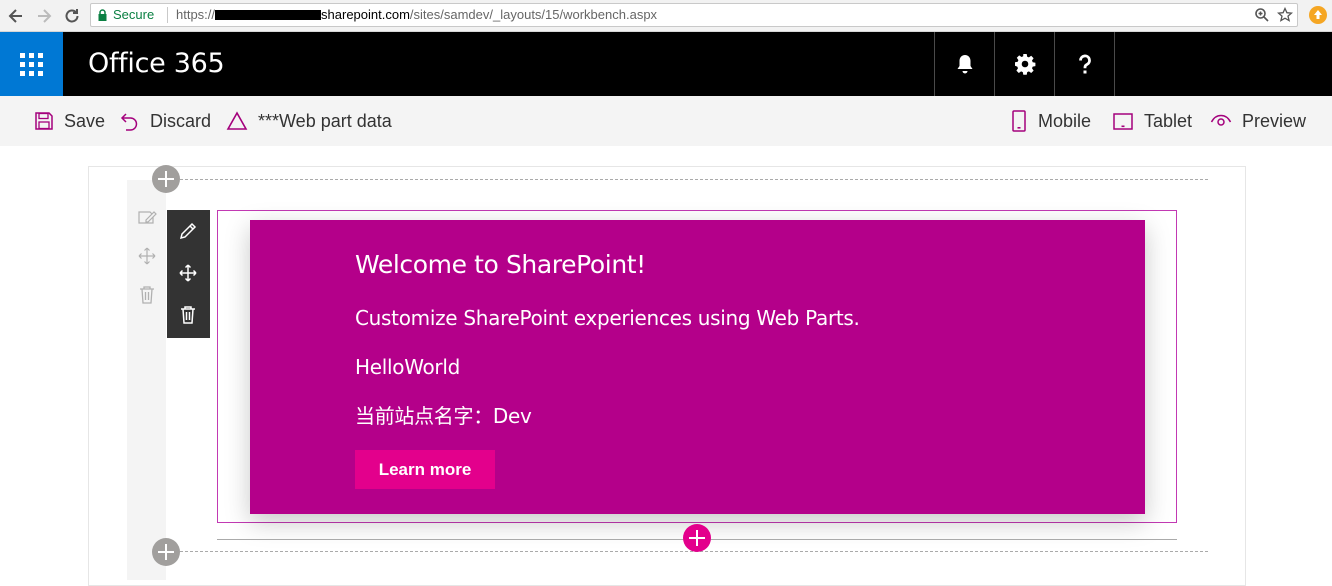 This screenshot has width=1332, height=586. What do you see at coordinates (1168, 120) in the screenshot?
I see `tablet-label: Tablet` at bounding box center [1168, 120].